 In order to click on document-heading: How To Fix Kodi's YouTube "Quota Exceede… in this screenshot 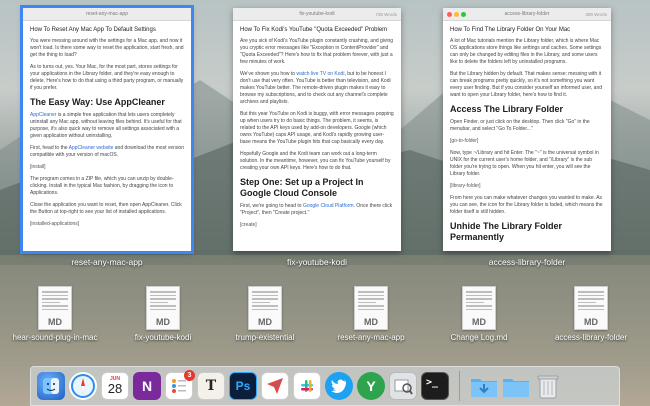, I will do `click(314, 30)`.